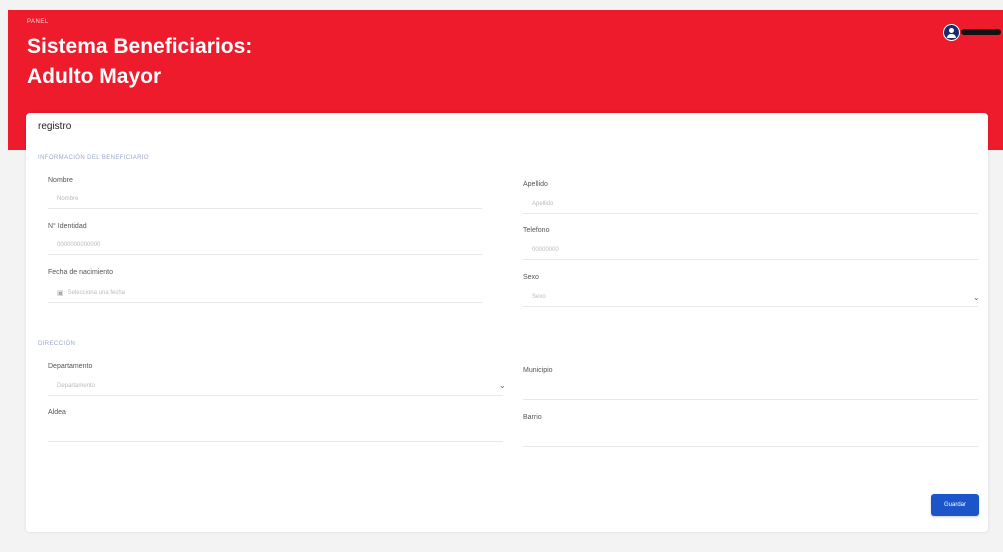  What do you see at coordinates (536, 230) in the screenshot?
I see `telefono-label: Telefono` at bounding box center [536, 230].